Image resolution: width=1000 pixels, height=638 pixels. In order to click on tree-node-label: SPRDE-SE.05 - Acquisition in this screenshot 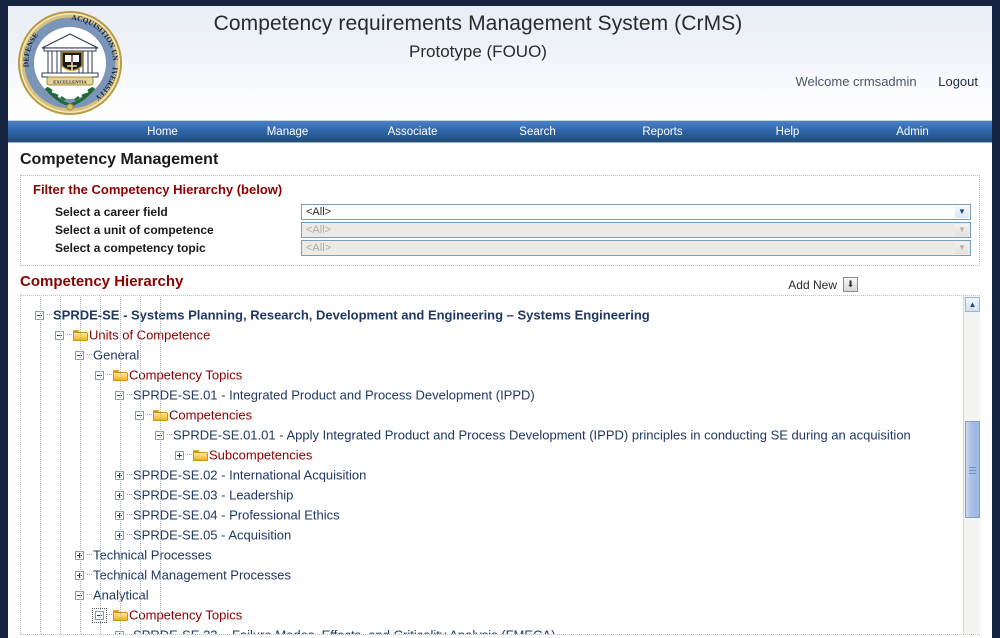, I will do `click(212, 535)`.